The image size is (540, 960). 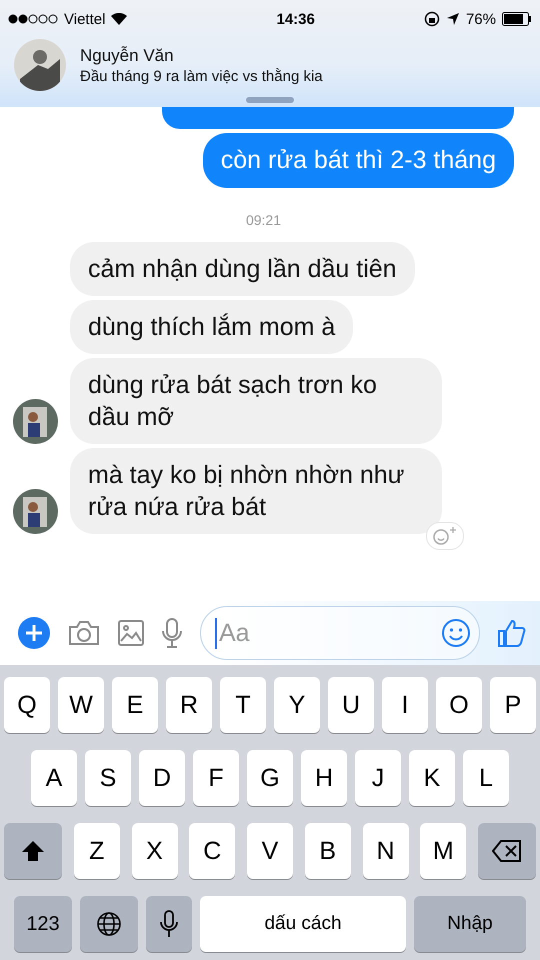 What do you see at coordinates (54, 778) in the screenshot?
I see `keyboard-key: A` at bounding box center [54, 778].